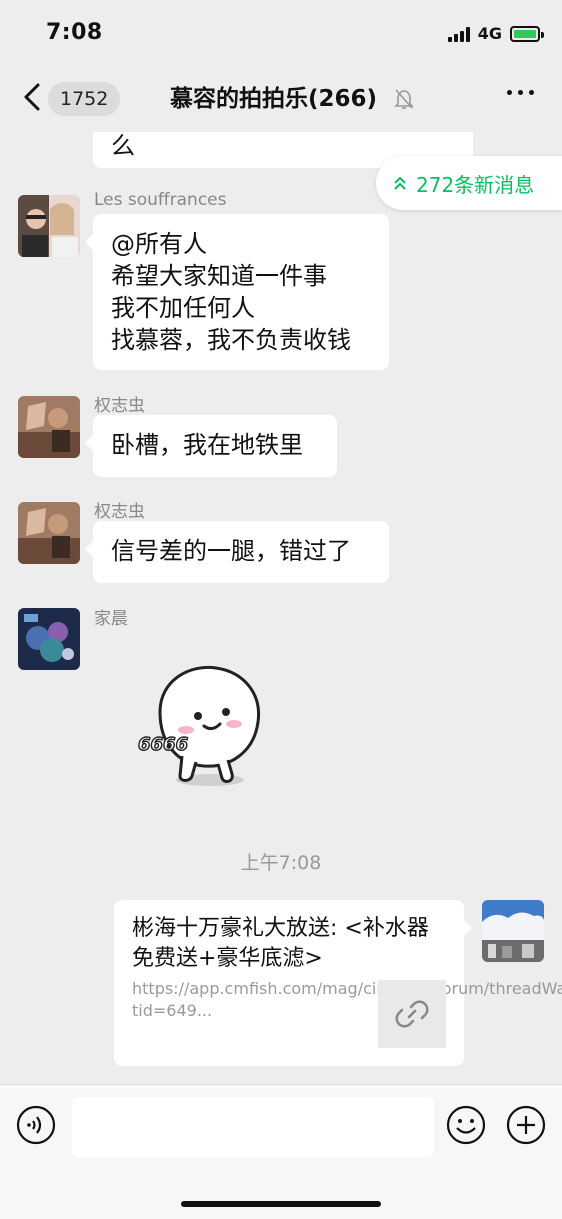 This screenshot has width=562, height=1219. What do you see at coordinates (205, 725) in the screenshot?
I see `sticker-image: 6666` at bounding box center [205, 725].